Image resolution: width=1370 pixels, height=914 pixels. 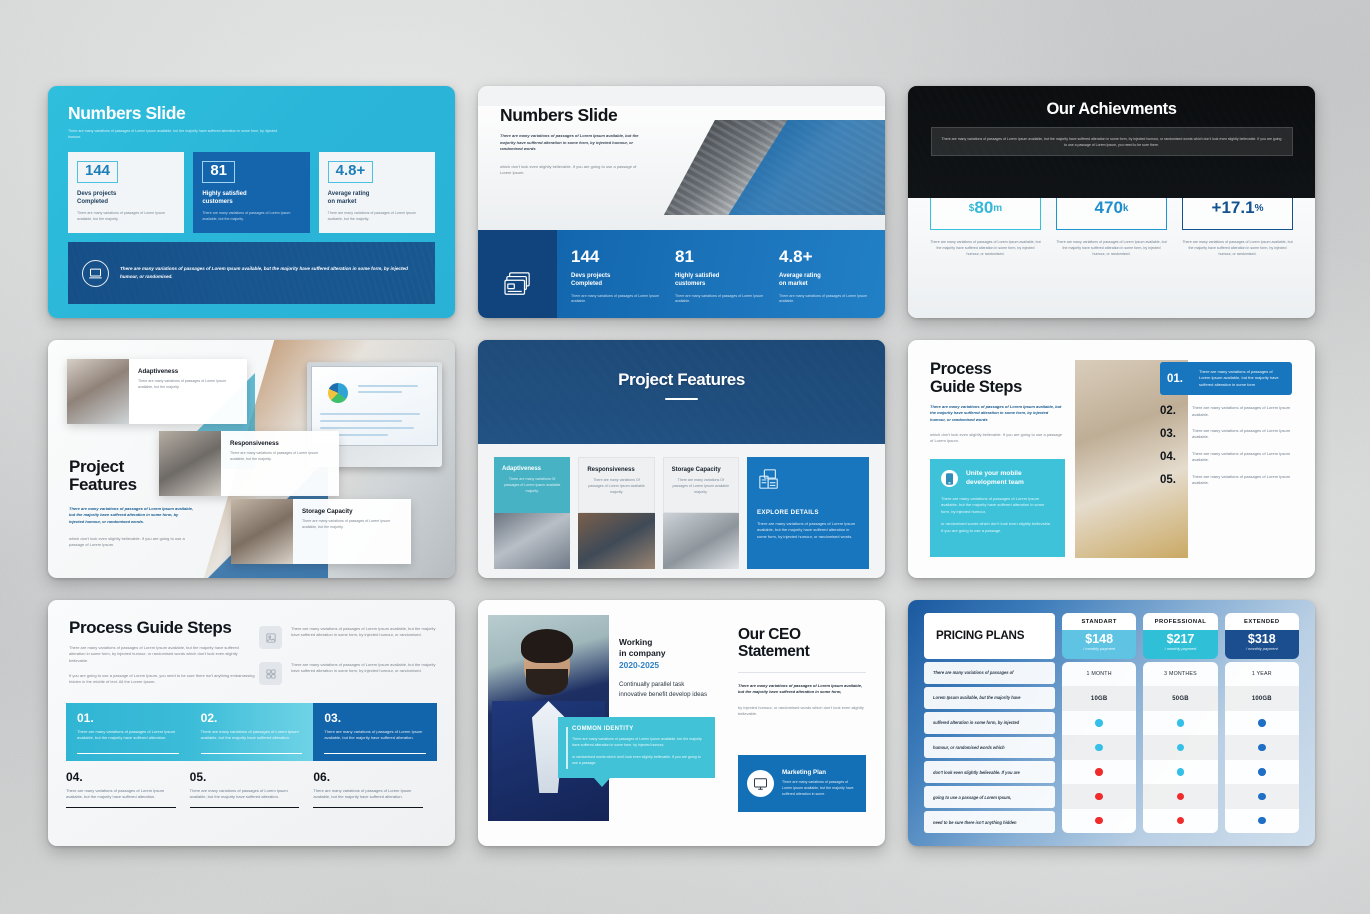 What do you see at coordinates (681, 399) in the screenshot?
I see `title-divider` at bounding box center [681, 399].